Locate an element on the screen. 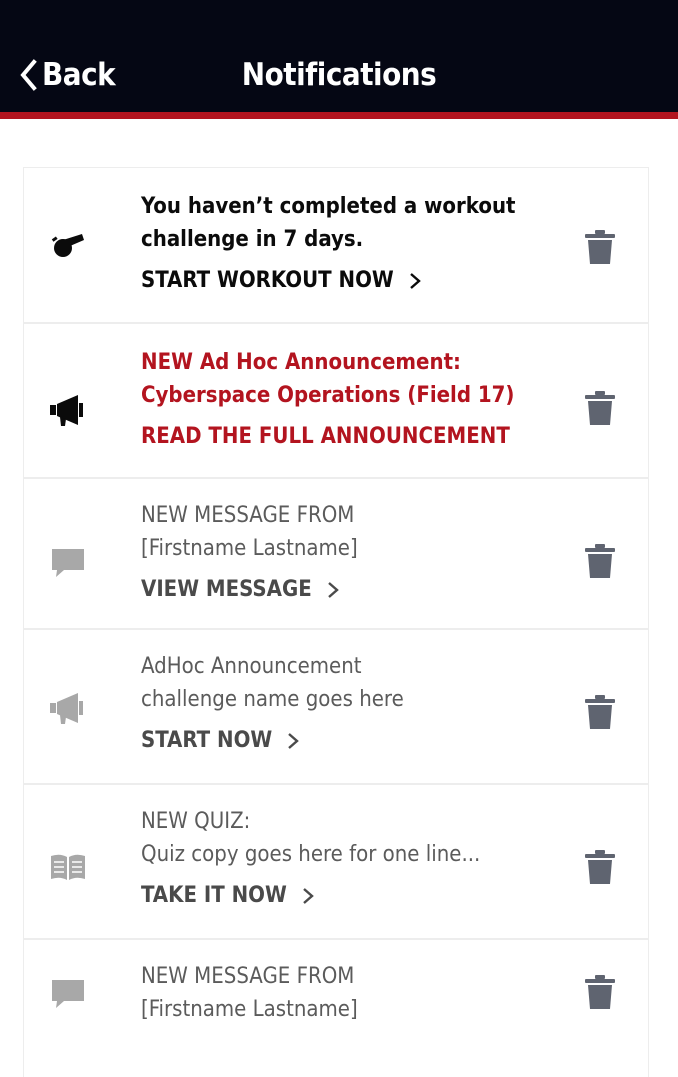 The height and width of the screenshot is (1077, 678). book-icon is located at coordinates (68, 867).